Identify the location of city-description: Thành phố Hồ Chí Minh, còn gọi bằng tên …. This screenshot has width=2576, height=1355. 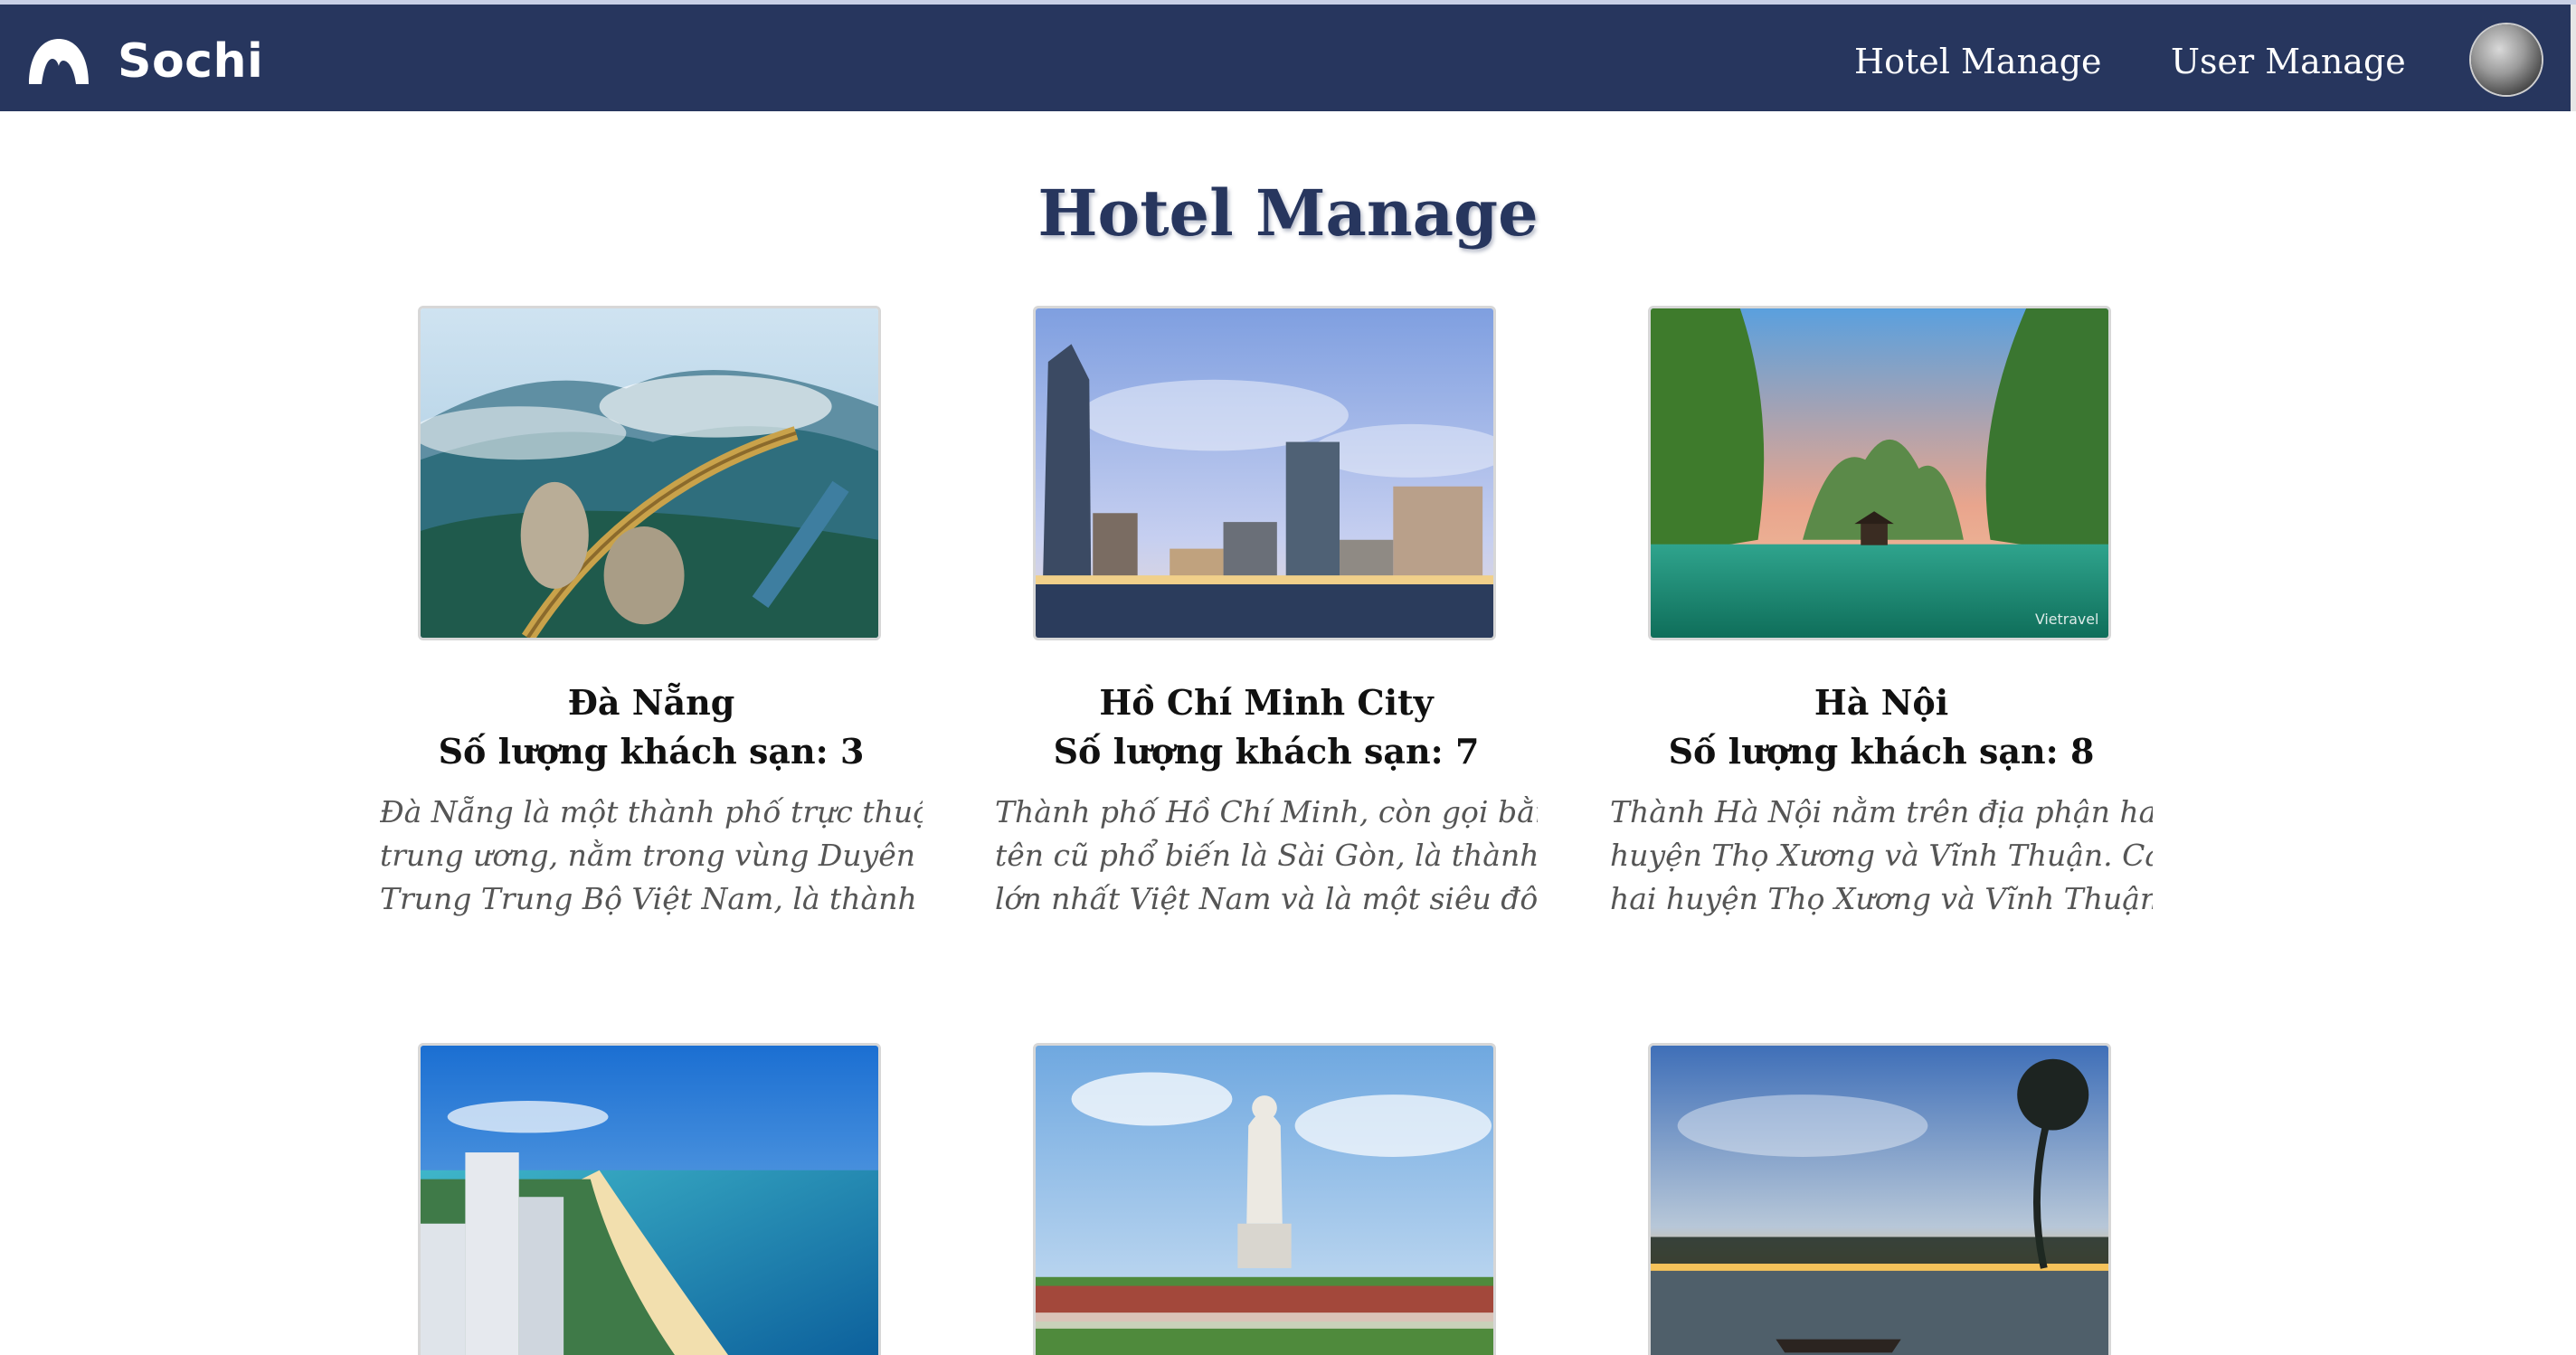
(1266, 855).